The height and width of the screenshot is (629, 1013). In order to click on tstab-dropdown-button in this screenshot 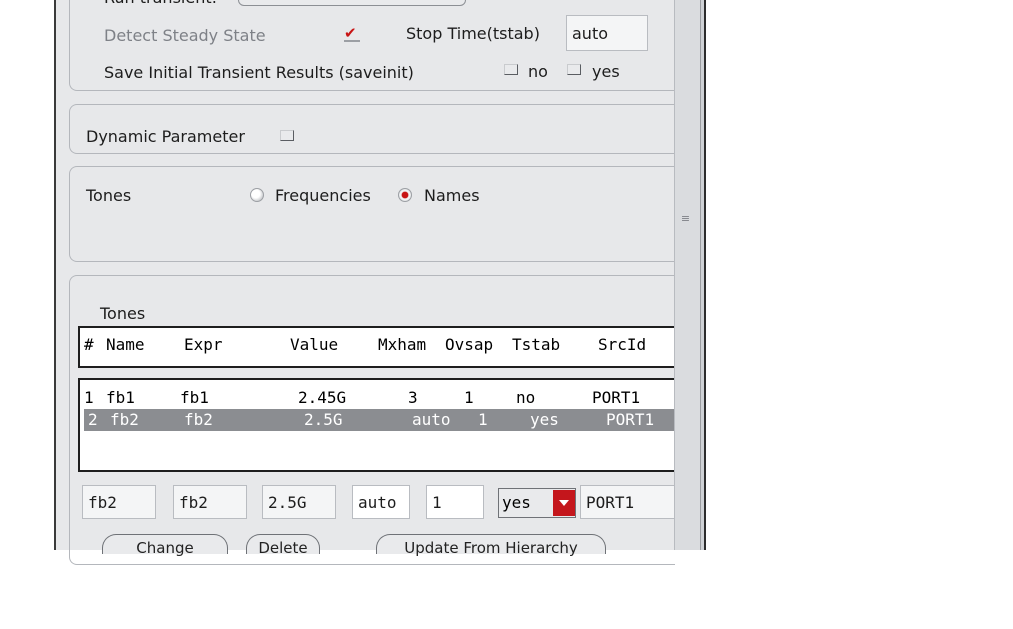, I will do `click(564, 503)`.